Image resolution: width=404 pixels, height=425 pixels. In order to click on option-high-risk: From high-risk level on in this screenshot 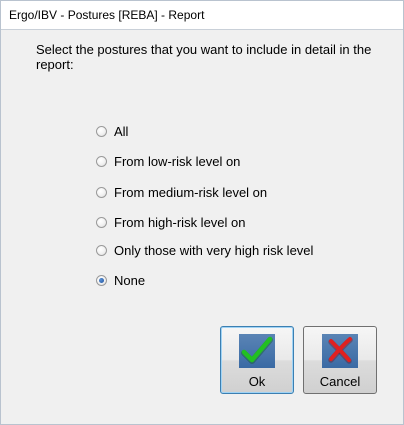, I will do `click(171, 222)`.